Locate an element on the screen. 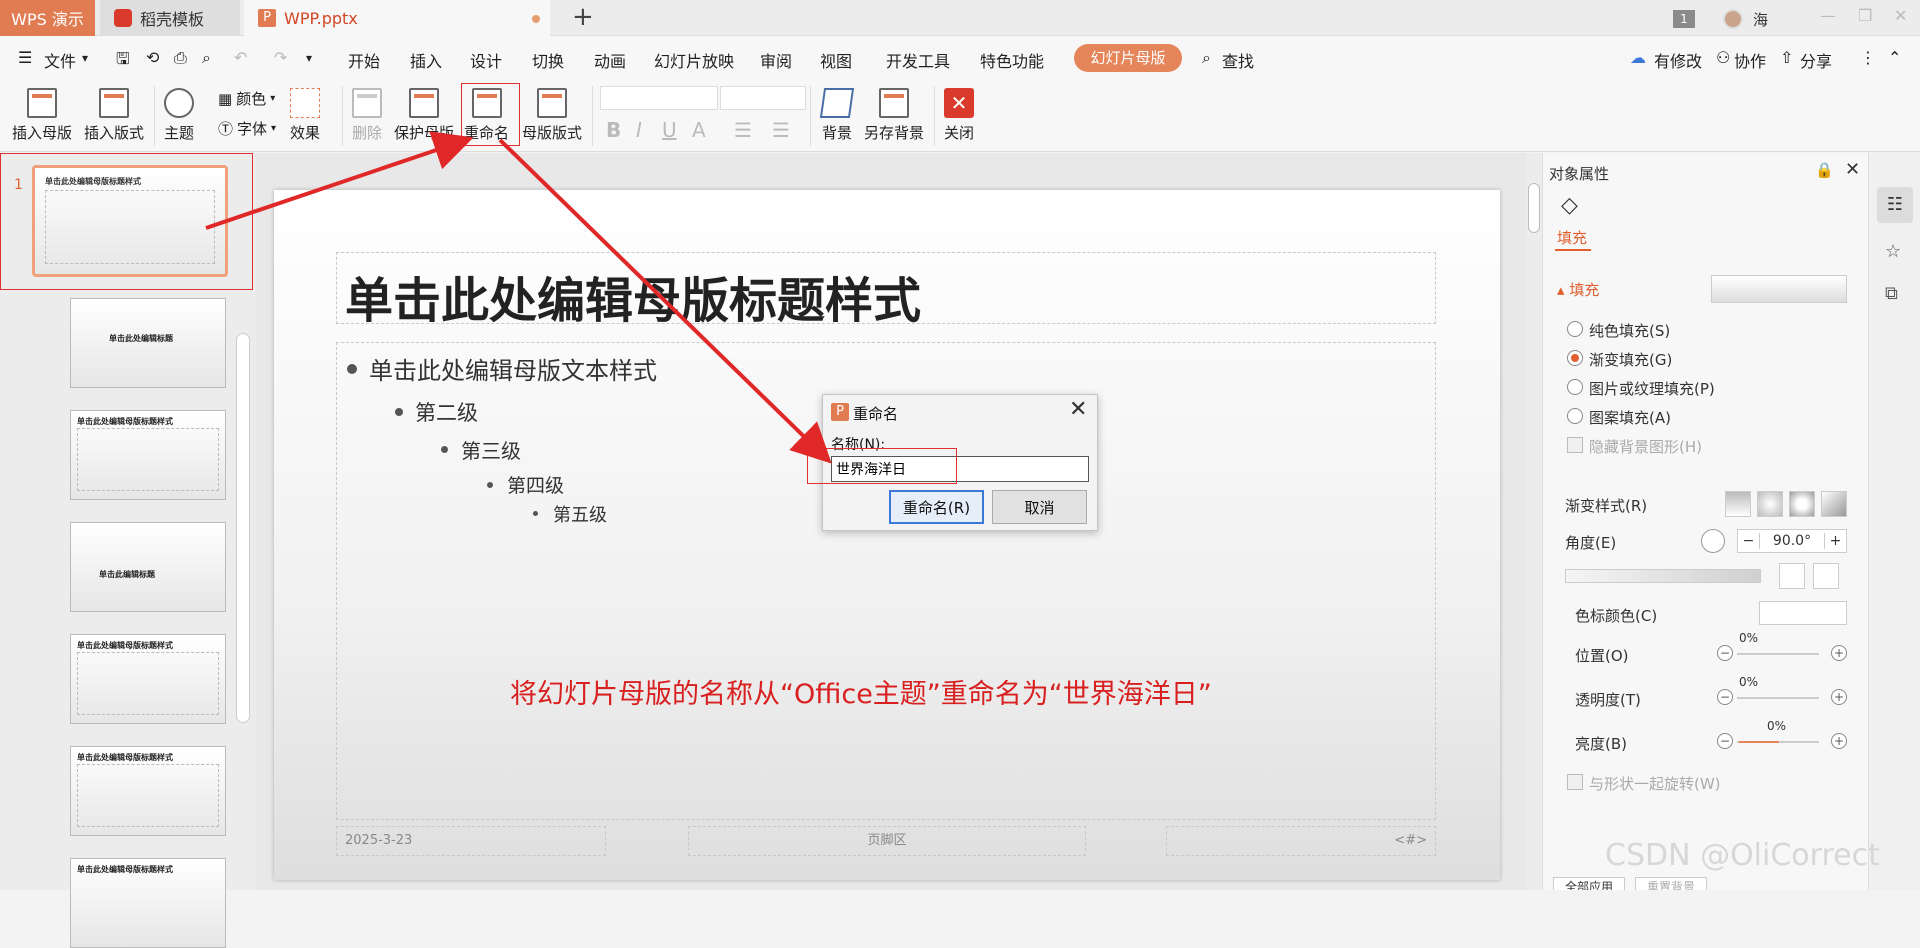 The height and width of the screenshot is (948, 1920). apply-all-button: 全部应用 is located at coordinates (1589, 883).